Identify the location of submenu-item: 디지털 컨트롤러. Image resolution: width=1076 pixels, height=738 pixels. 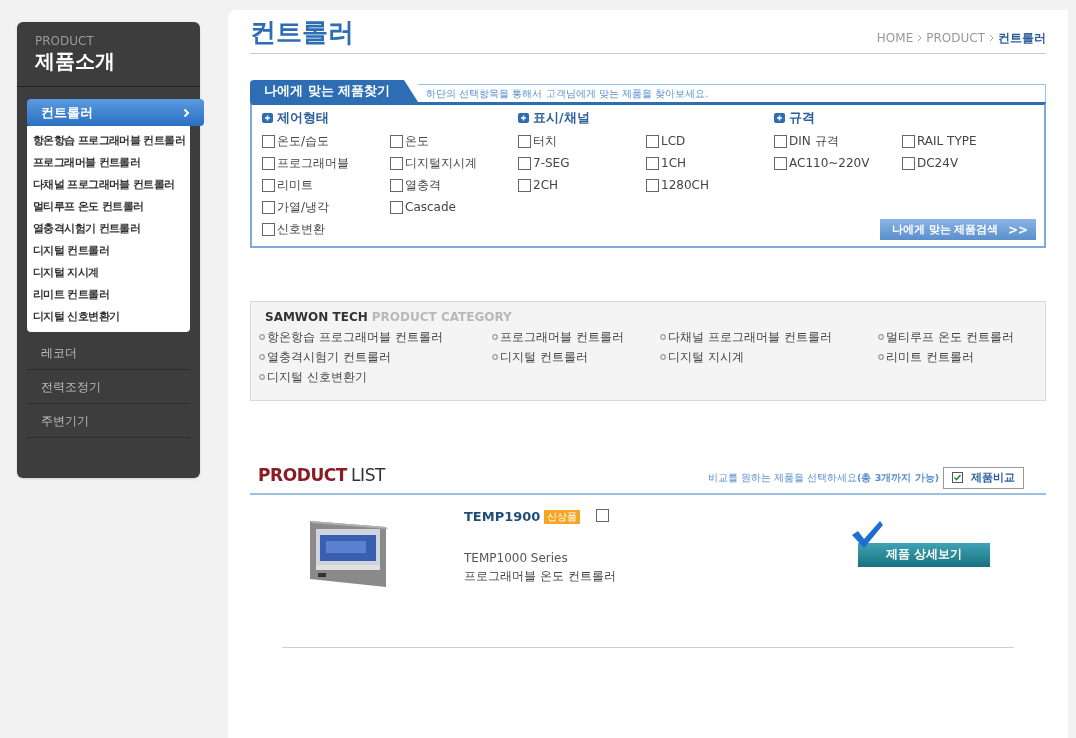
(71, 251).